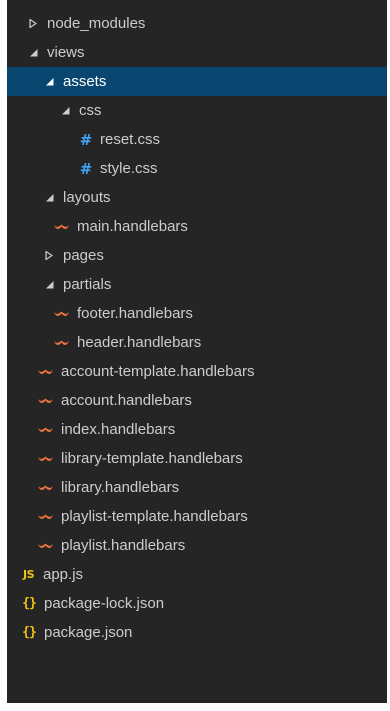  I want to click on tree-item-label: app.js, so click(63, 574).